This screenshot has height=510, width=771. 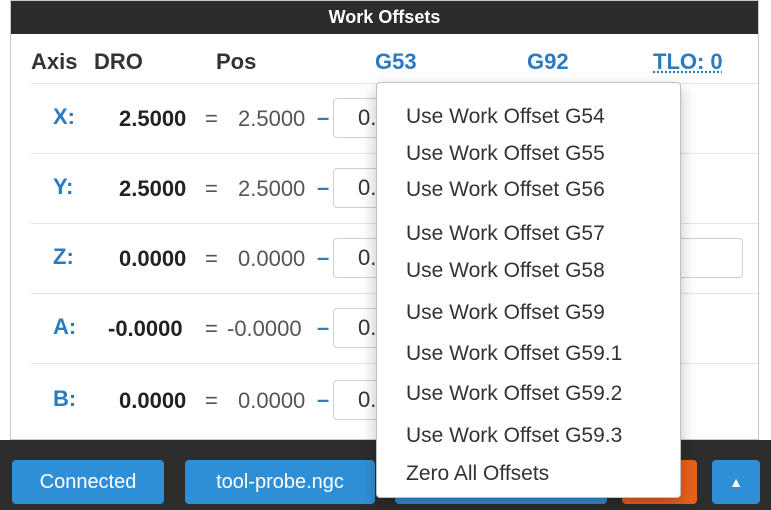 What do you see at coordinates (323, 187) in the screenshot?
I see `minus-y: –` at bounding box center [323, 187].